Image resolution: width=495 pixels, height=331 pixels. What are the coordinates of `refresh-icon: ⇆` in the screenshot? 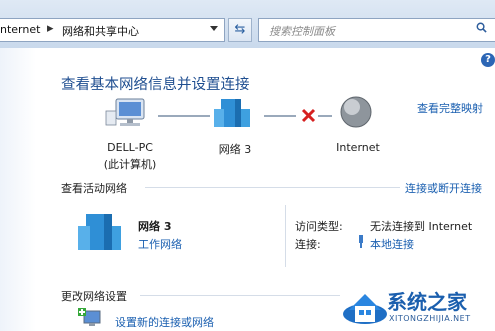 It's located at (240, 29).